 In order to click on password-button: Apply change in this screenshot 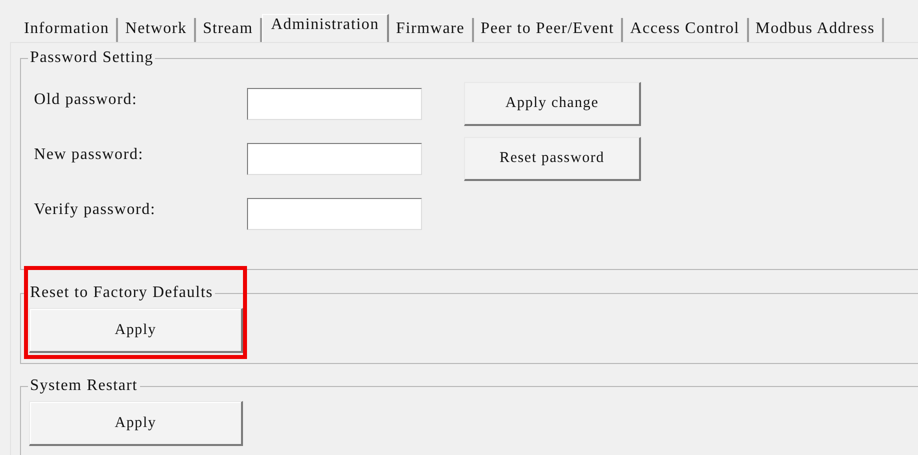, I will do `click(552, 104)`.